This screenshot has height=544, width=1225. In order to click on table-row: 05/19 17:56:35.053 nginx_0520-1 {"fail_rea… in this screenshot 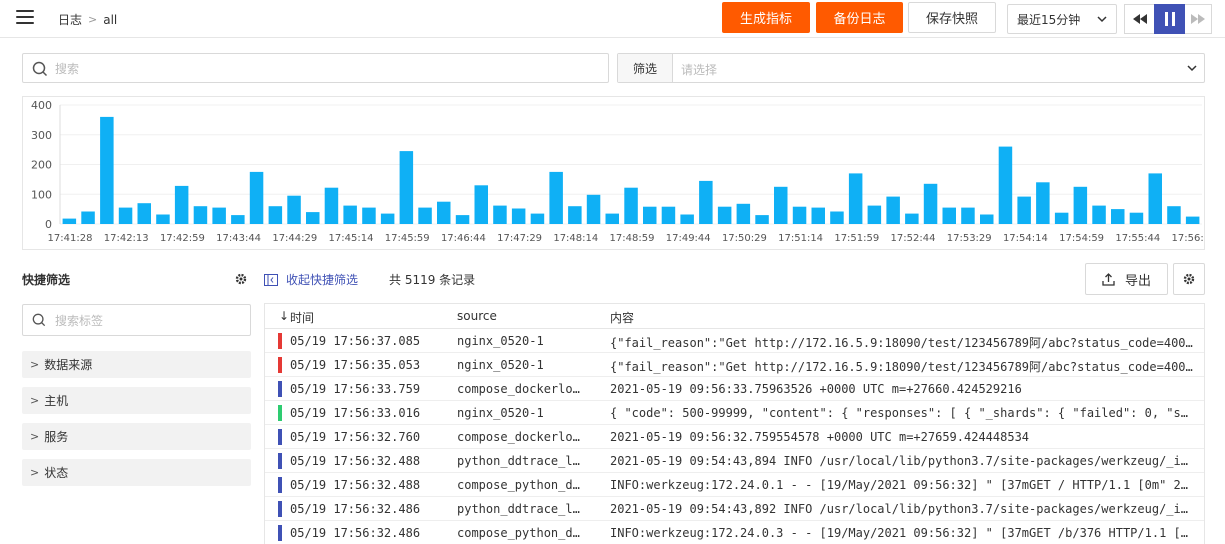, I will do `click(734, 365)`.